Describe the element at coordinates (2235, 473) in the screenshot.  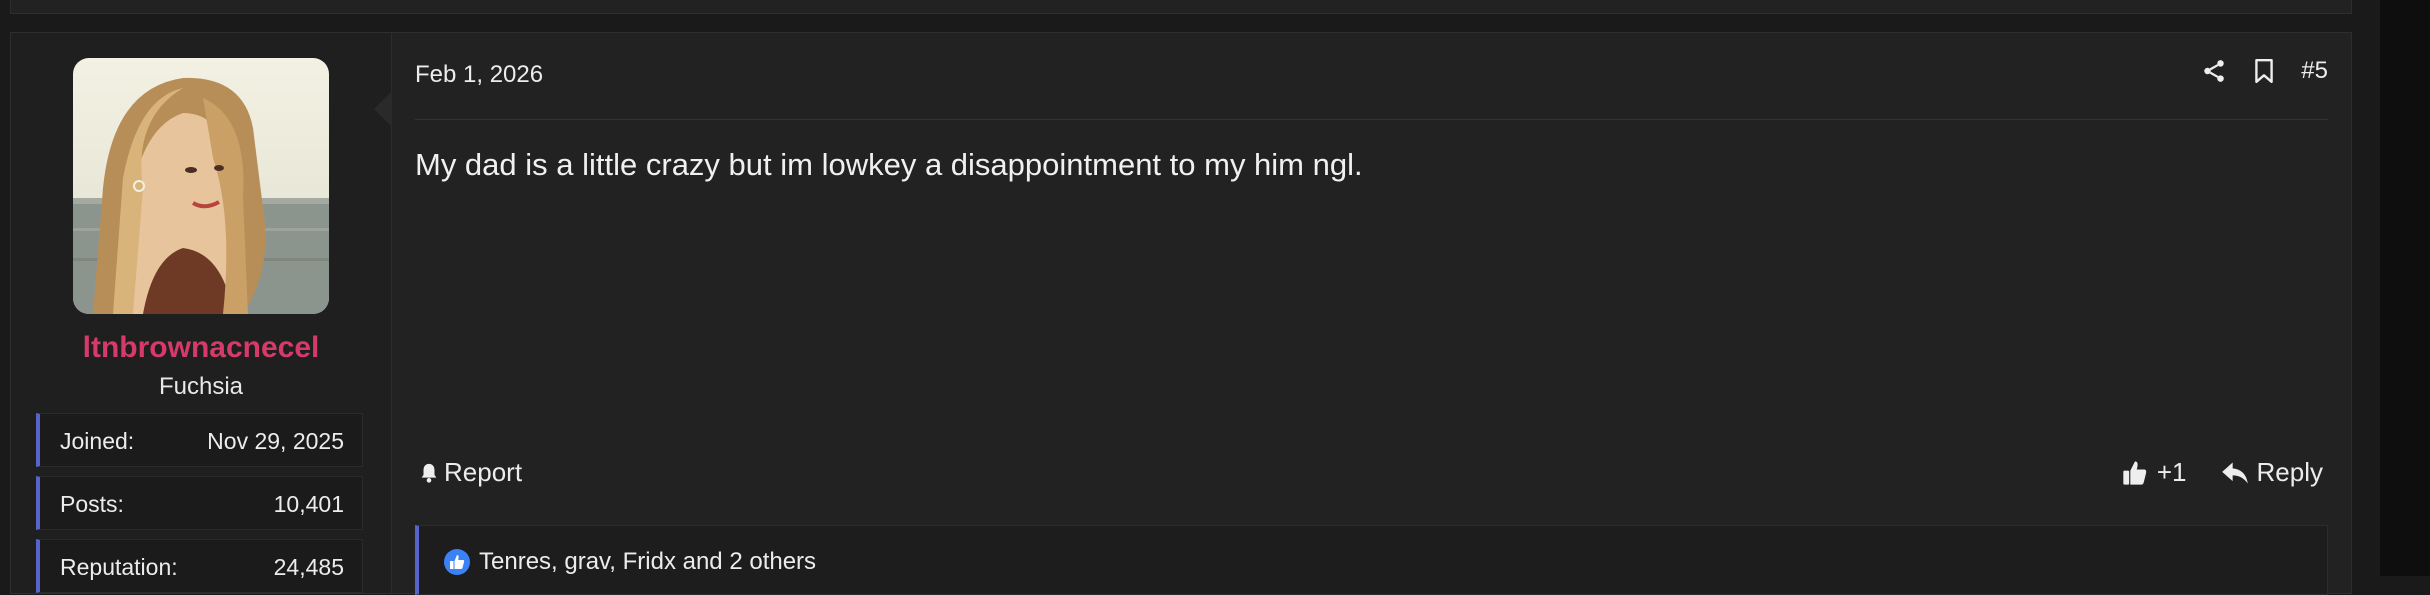
I see `reply-icon` at that location.